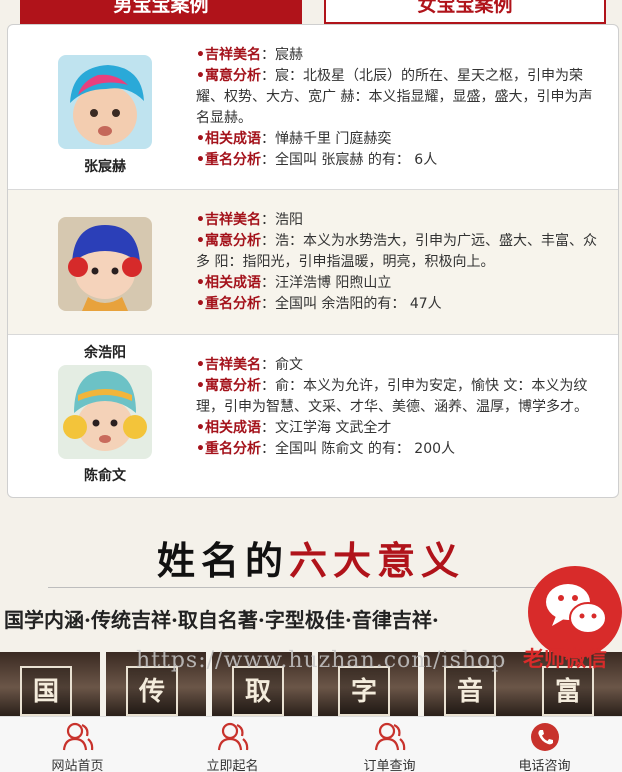 The height and width of the screenshot is (772, 622). I want to click on value-name: ：浩阳, so click(281, 220).